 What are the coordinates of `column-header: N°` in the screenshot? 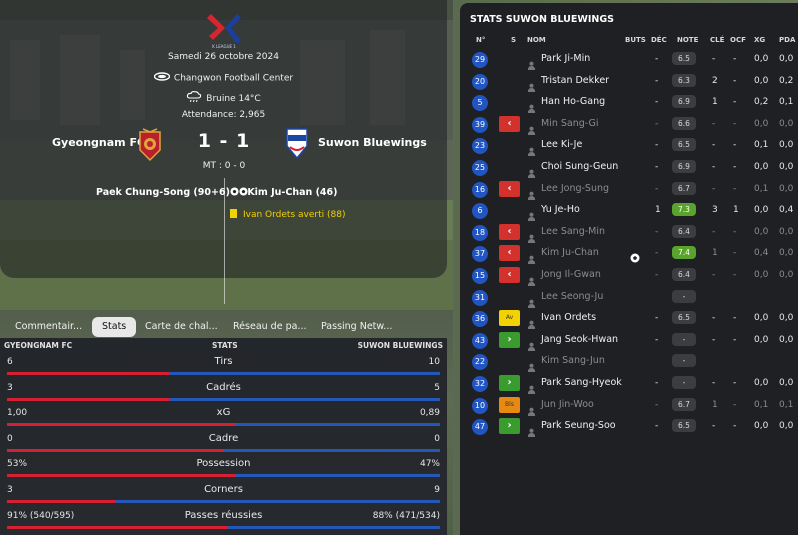 It's located at (480, 40).